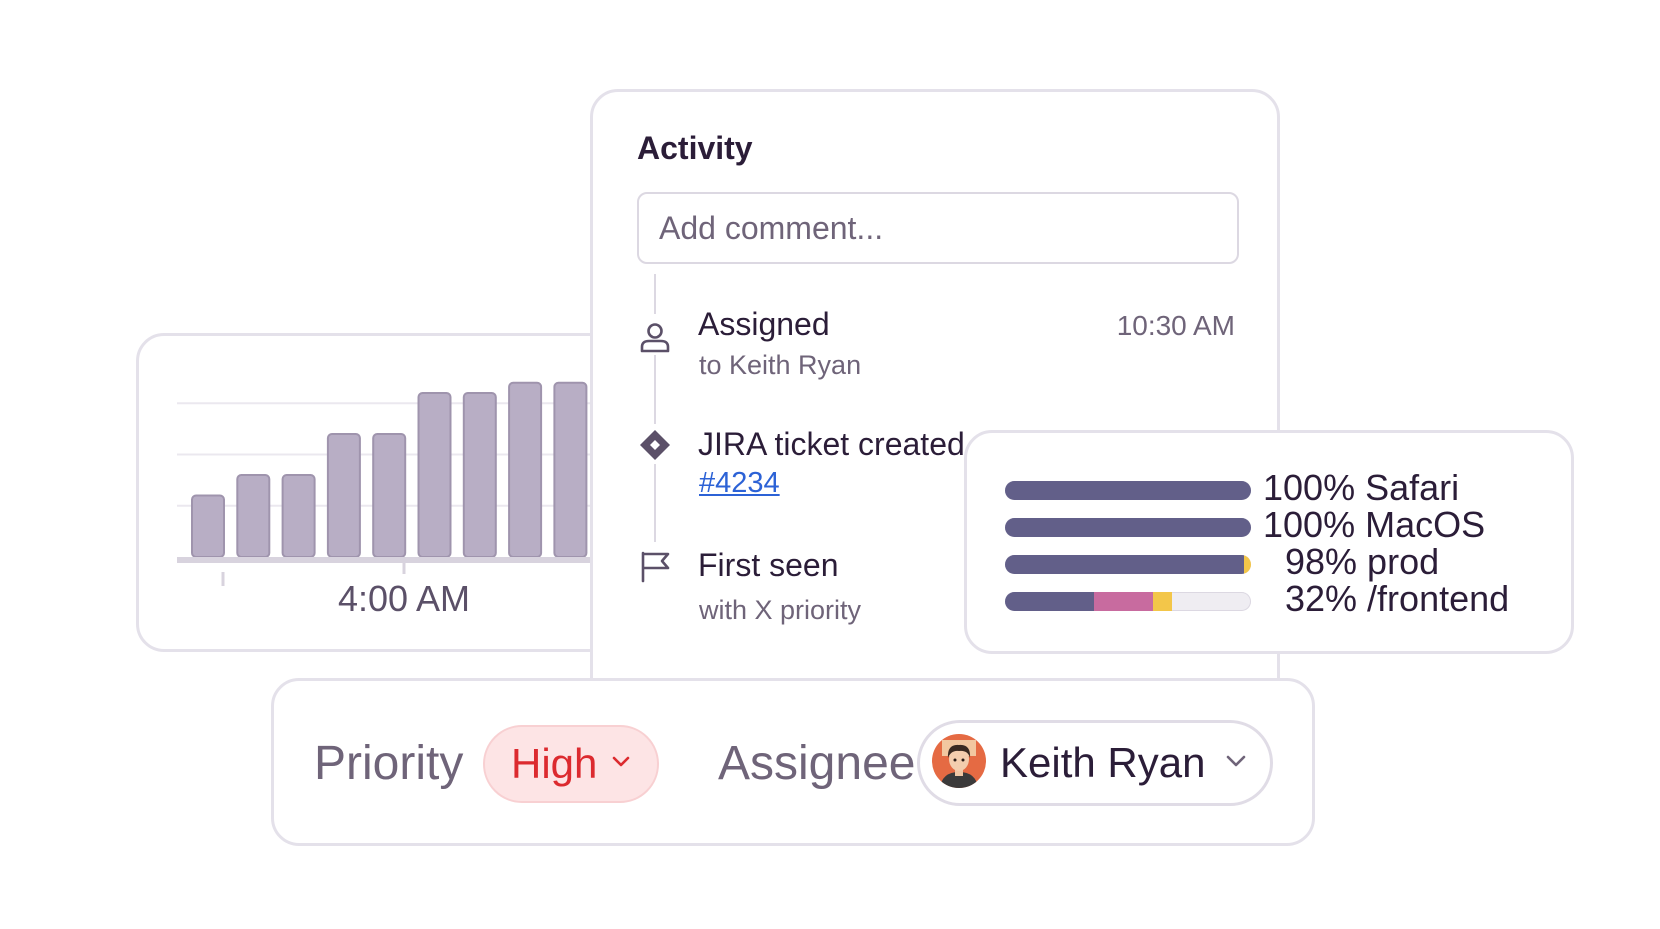 This screenshot has width=1660, height=929. Describe the element at coordinates (655, 566) in the screenshot. I see `flag-icon` at that location.